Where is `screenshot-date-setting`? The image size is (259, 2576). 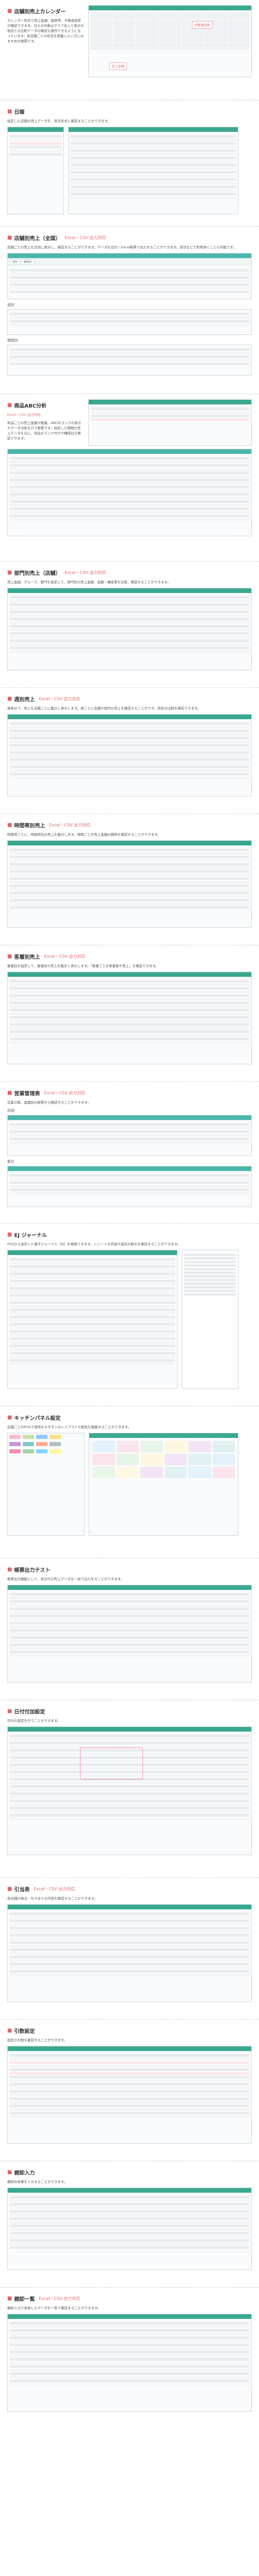 screenshot-date-setting is located at coordinates (129, 1790).